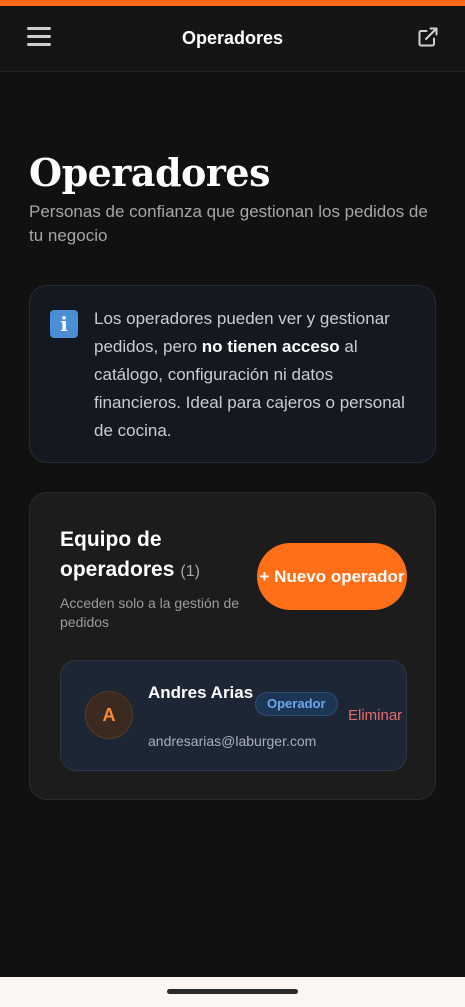 Image resolution: width=465 pixels, height=1007 pixels. What do you see at coordinates (201, 692) in the screenshot?
I see `operator-name: Andres Arias` at bounding box center [201, 692].